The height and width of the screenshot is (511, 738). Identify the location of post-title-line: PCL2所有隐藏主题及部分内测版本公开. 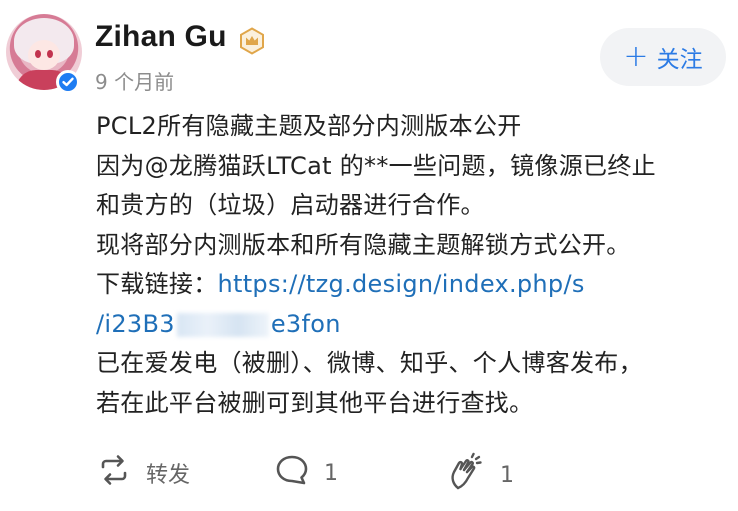
(309, 126).